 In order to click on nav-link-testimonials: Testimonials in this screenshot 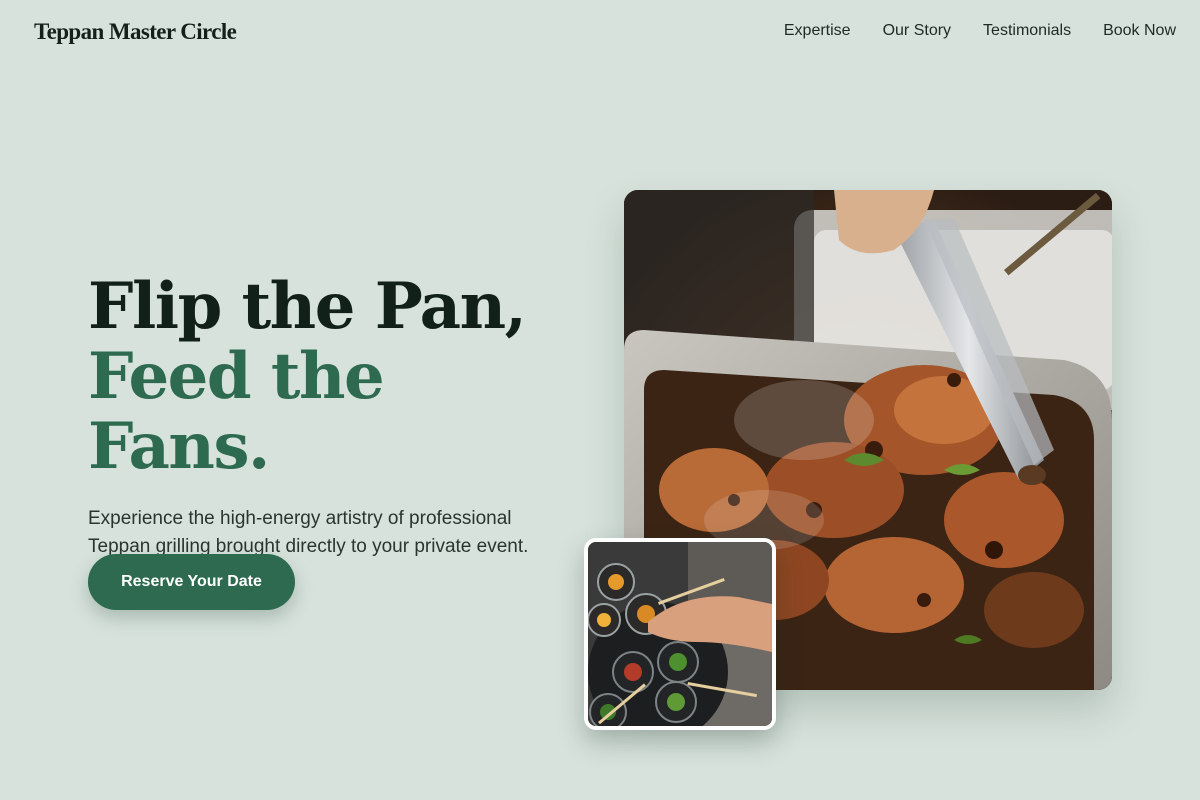, I will do `click(1027, 31)`.